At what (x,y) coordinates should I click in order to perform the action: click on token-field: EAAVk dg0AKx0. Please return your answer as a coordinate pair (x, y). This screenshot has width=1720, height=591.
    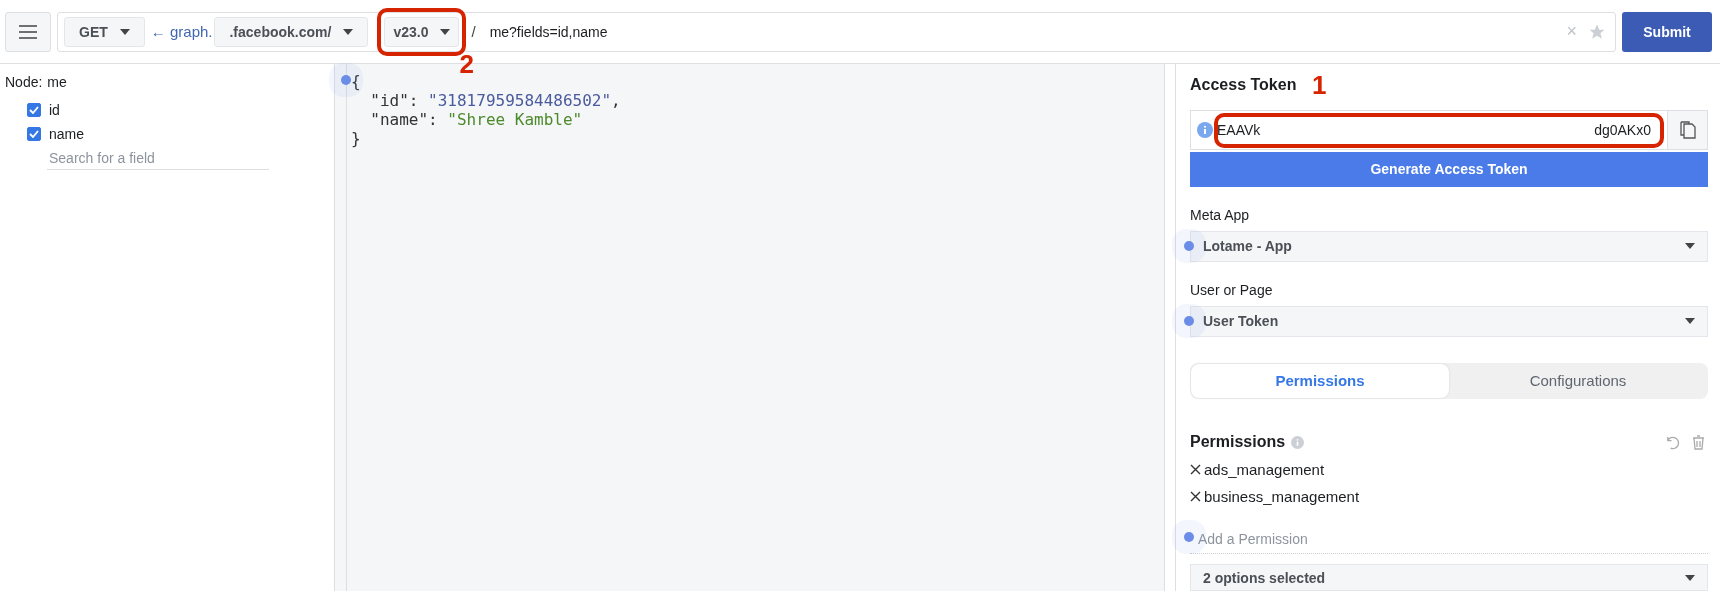
    Looking at the image, I should click on (1449, 130).